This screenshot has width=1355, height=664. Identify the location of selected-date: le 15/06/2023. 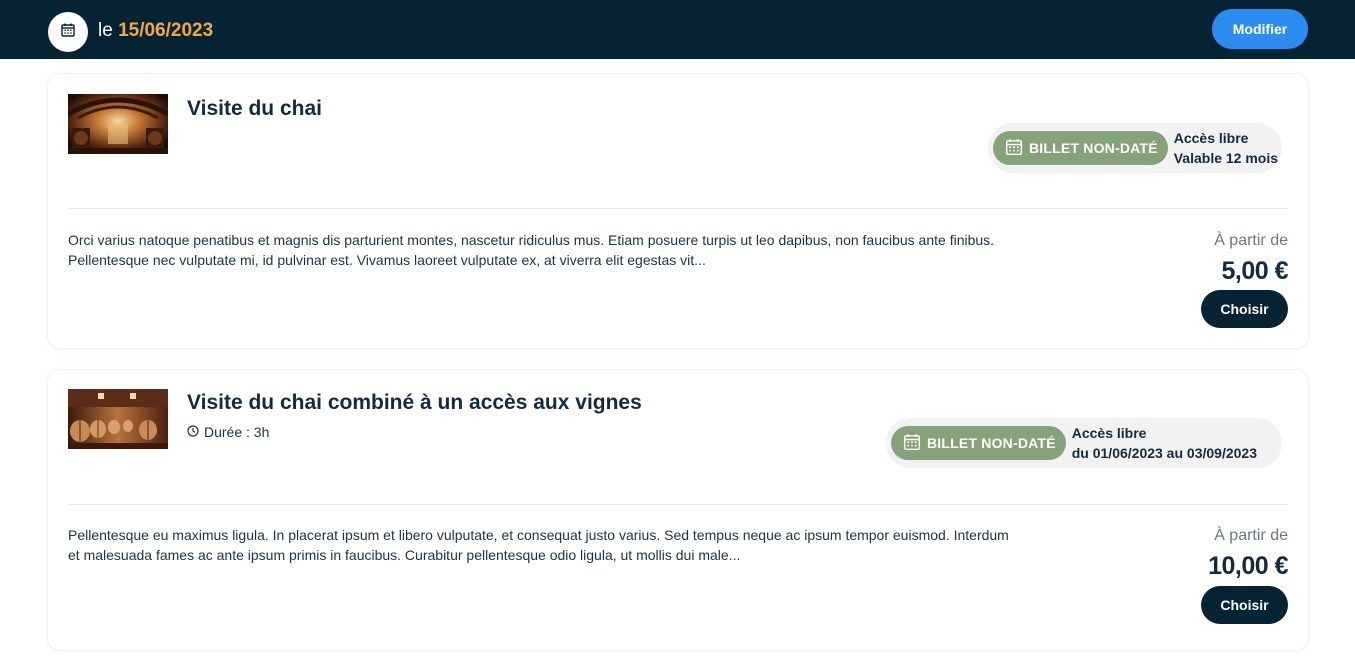
(155, 31).